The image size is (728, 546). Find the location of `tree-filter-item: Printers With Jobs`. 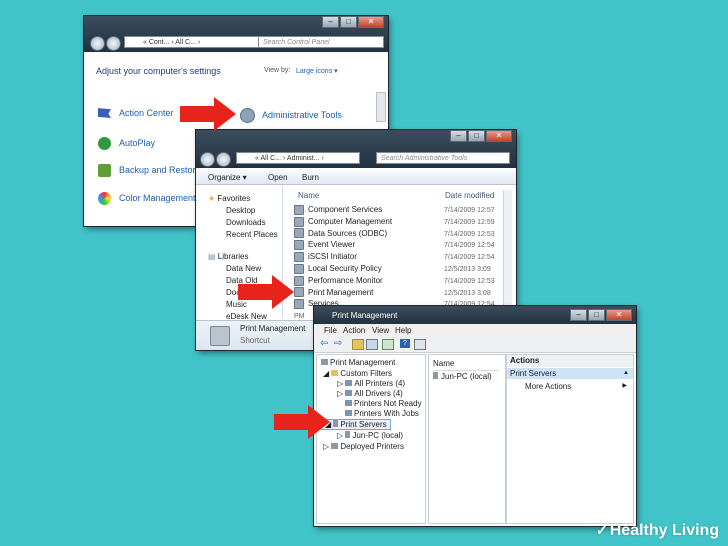

tree-filter-item: Printers With Jobs is located at coordinates (382, 413).